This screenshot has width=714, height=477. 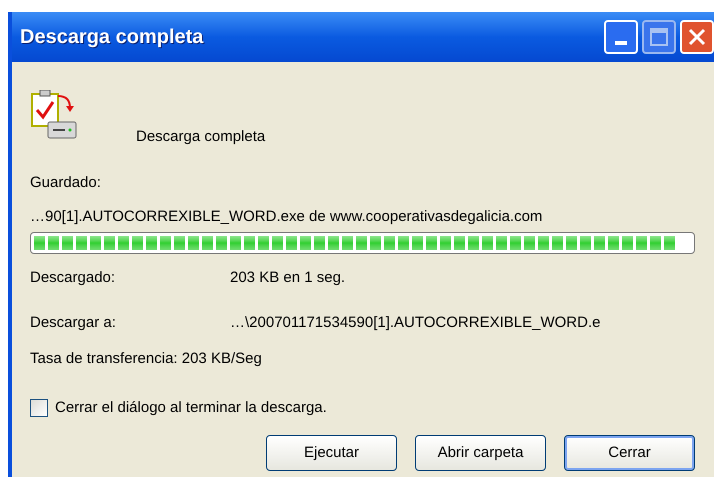 What do you see at coordinates (191, 408) in the screenshot?
I see `checkbox-label: Cerrar el diálogo al terminar la descarga.` at bounding box center [191, 408].